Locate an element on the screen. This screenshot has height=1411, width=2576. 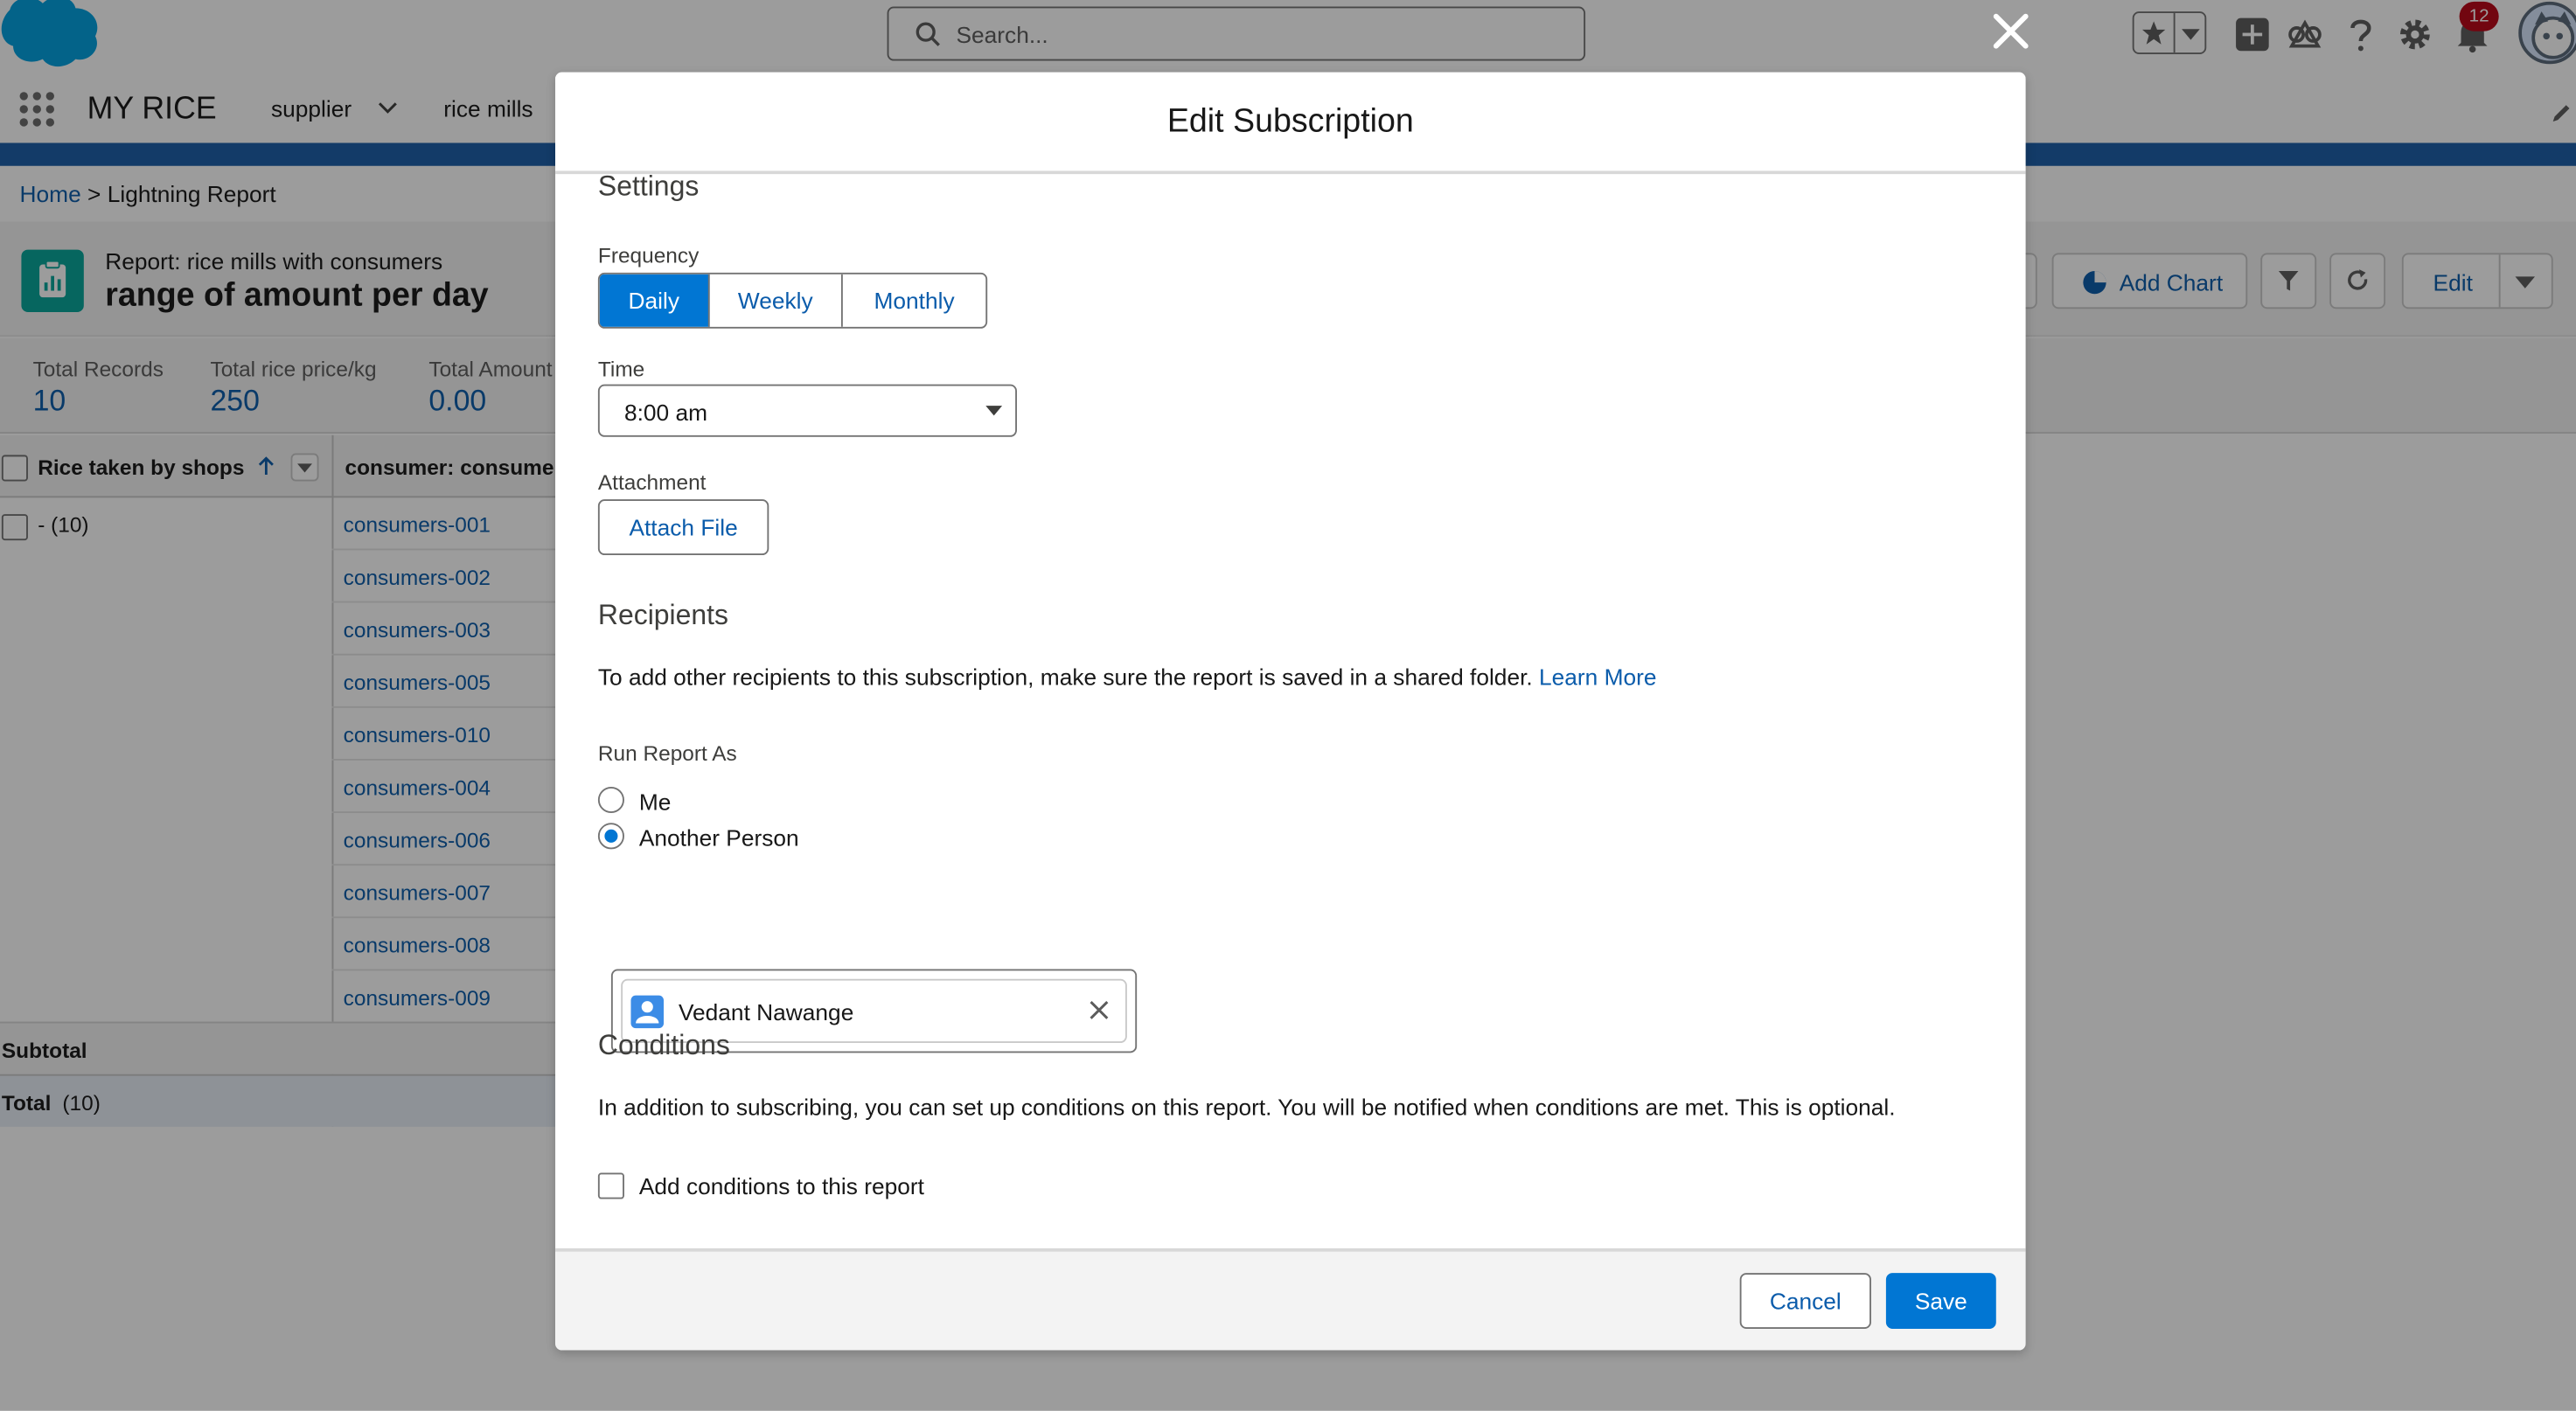
run-as-label: Run Report As is located at coordinates (667, 753).